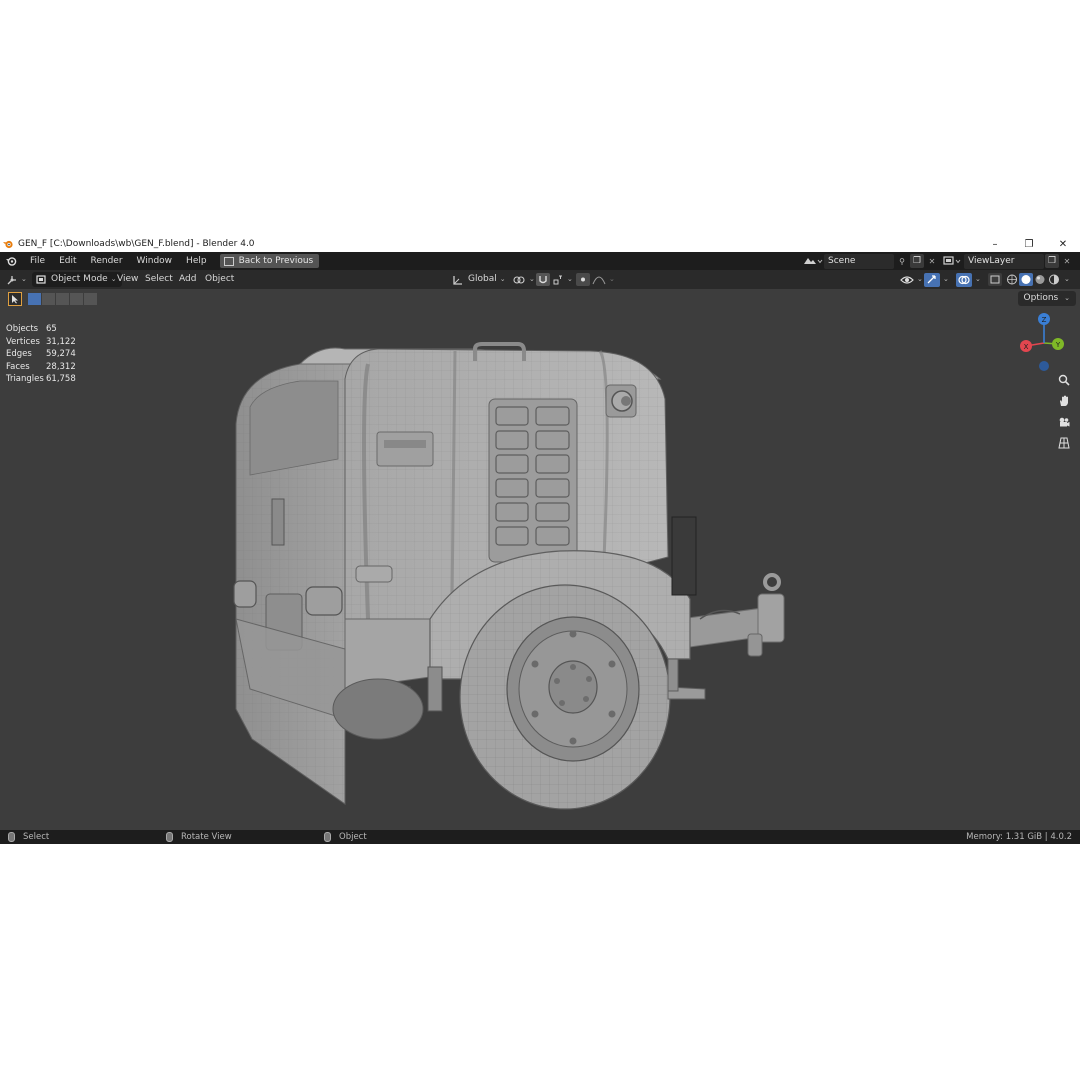 This screenshot has height=1080, width=1080. Describe the element at coordinates (1052, 261) in the screenshot. I see `new-view-layer-icon: ❐` at that location.